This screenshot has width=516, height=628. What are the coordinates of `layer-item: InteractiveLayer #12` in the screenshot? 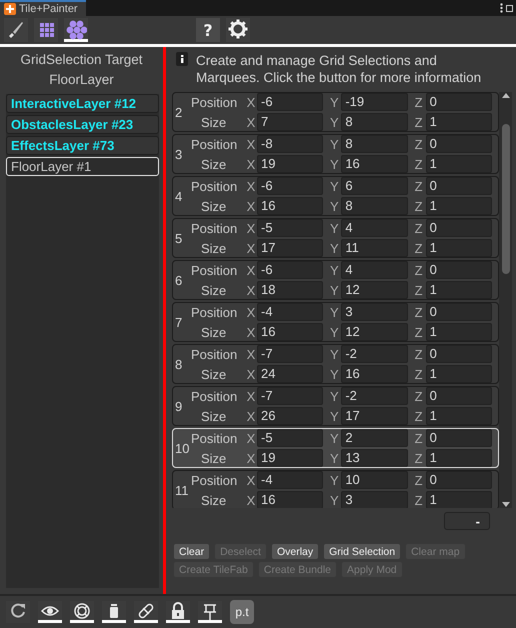 It's located at (82, 103).